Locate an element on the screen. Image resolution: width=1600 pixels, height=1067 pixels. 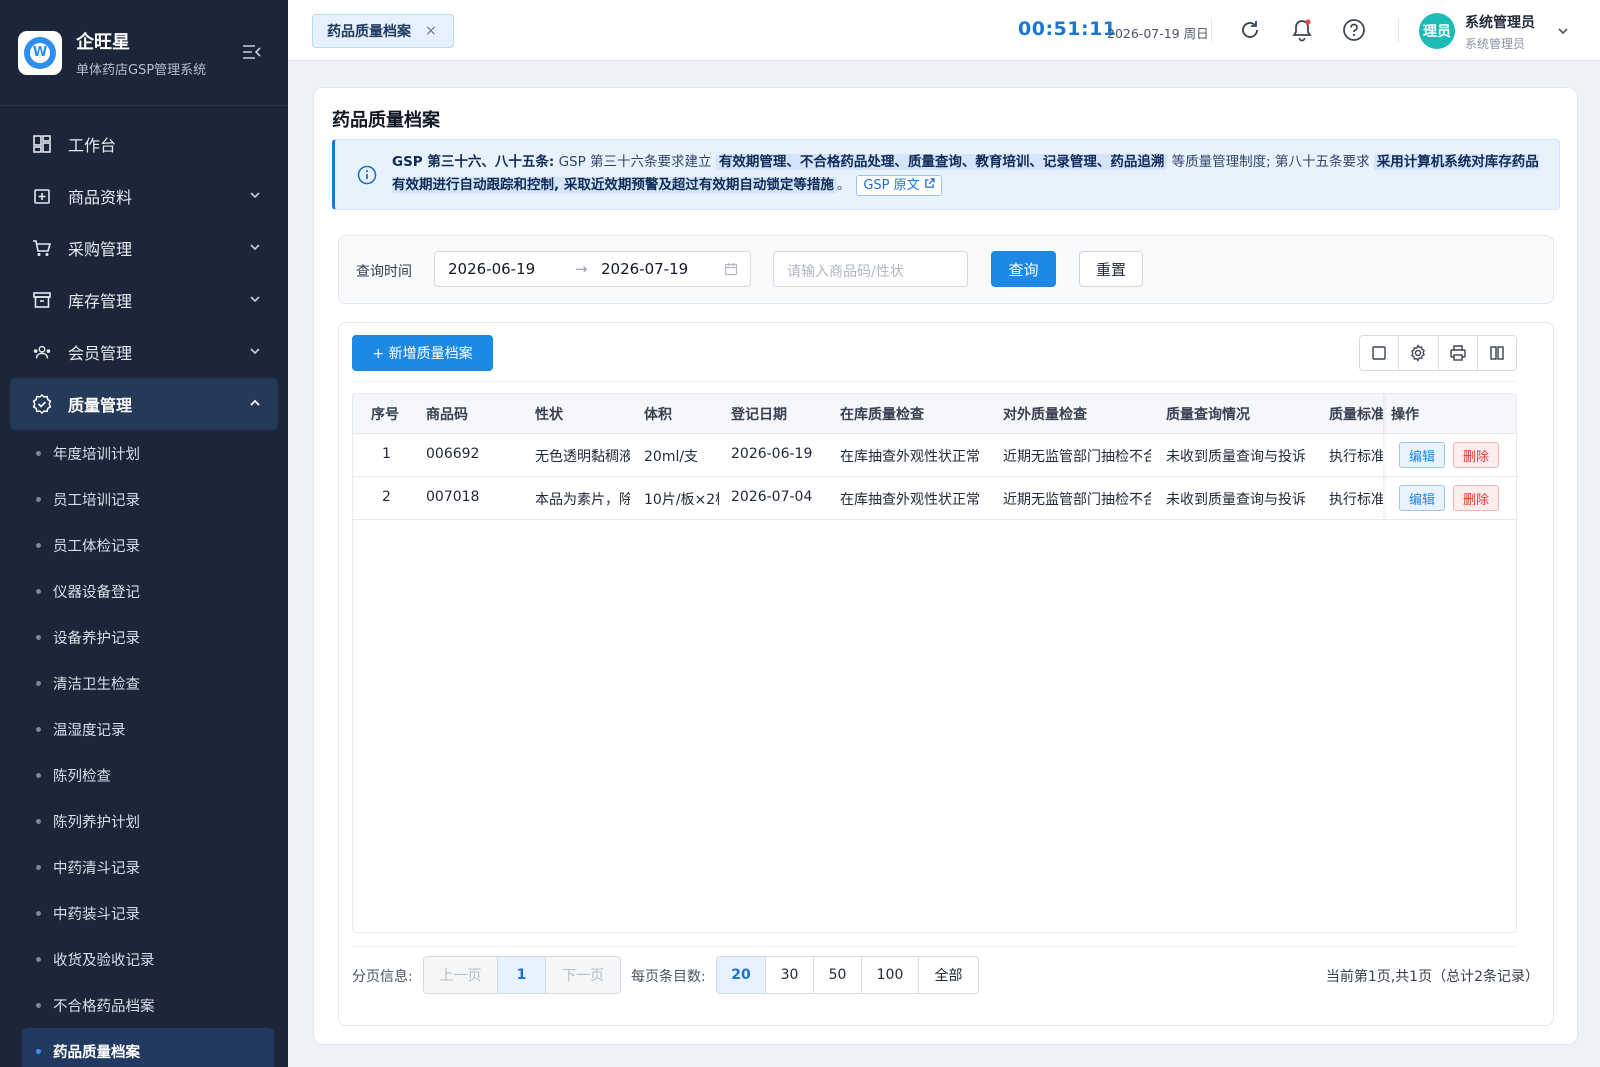
sidebar-subitem: 年度培训计划 is located at coordinates (148, 453).